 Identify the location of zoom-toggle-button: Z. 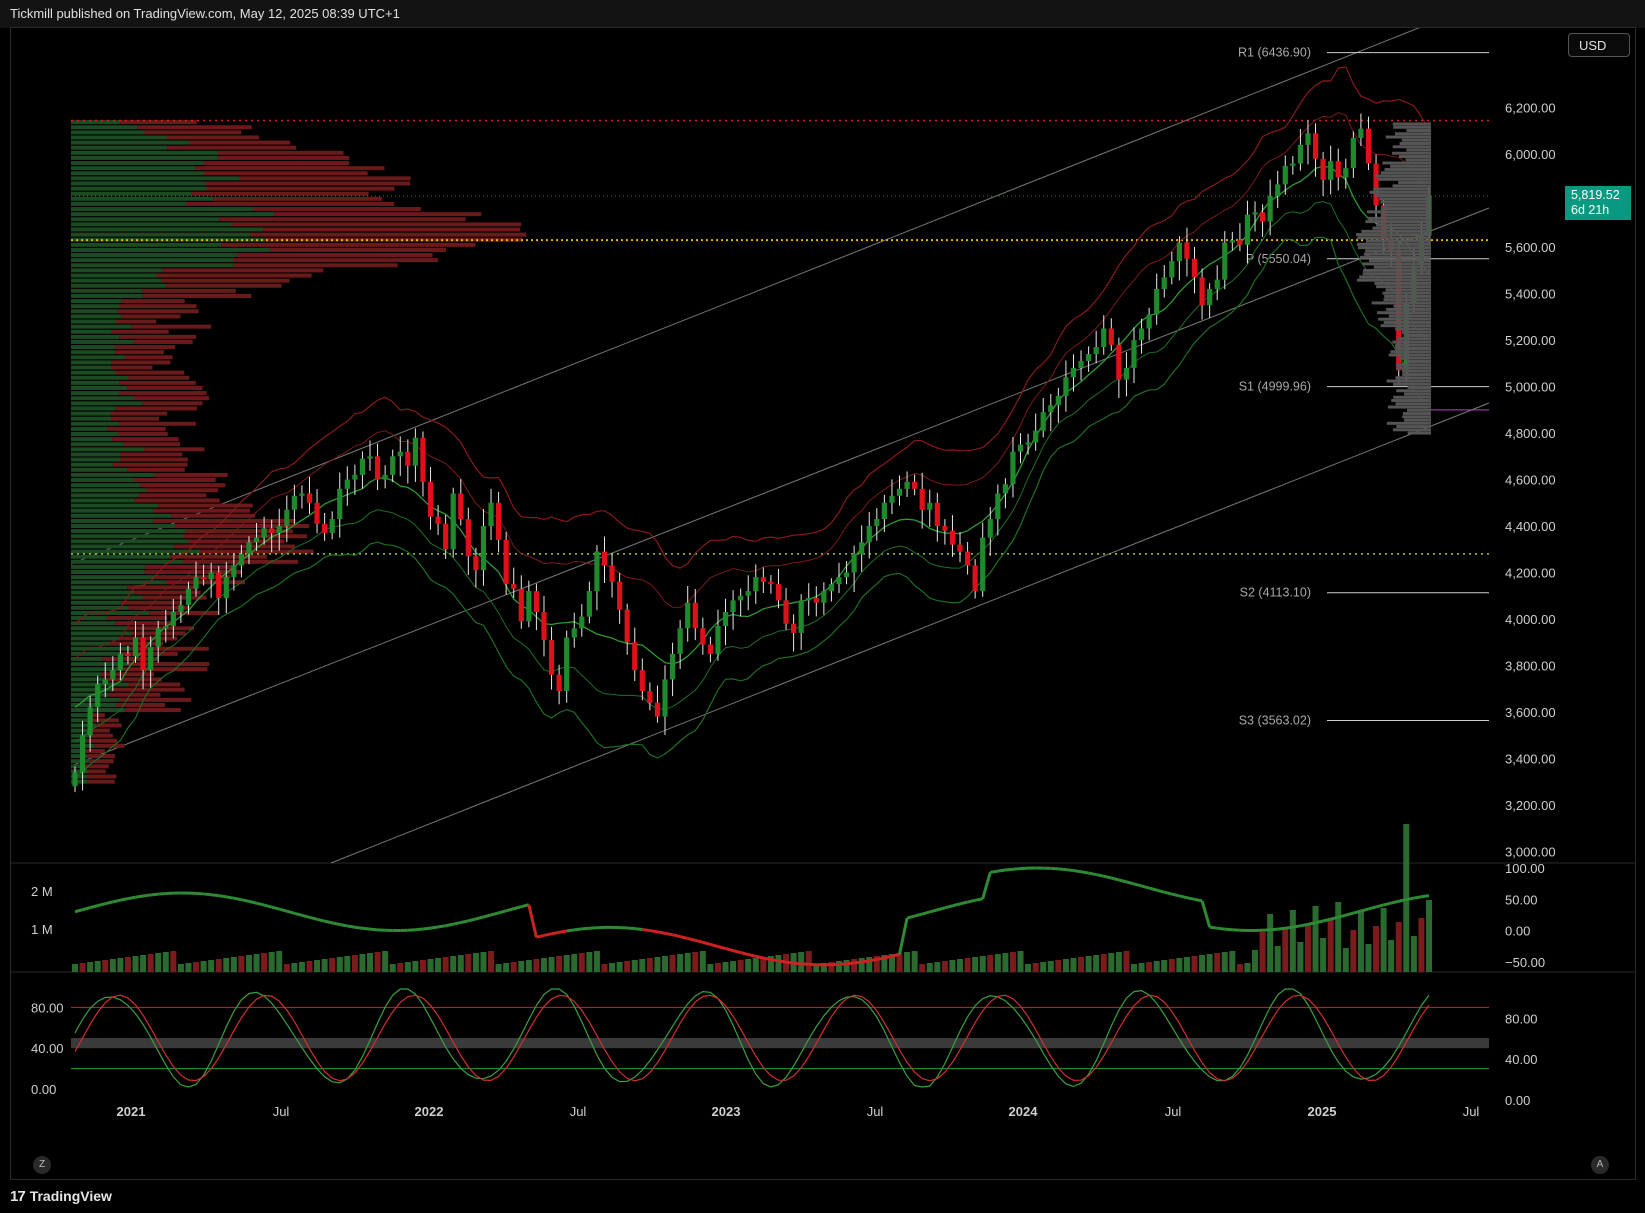
(42, 1165).